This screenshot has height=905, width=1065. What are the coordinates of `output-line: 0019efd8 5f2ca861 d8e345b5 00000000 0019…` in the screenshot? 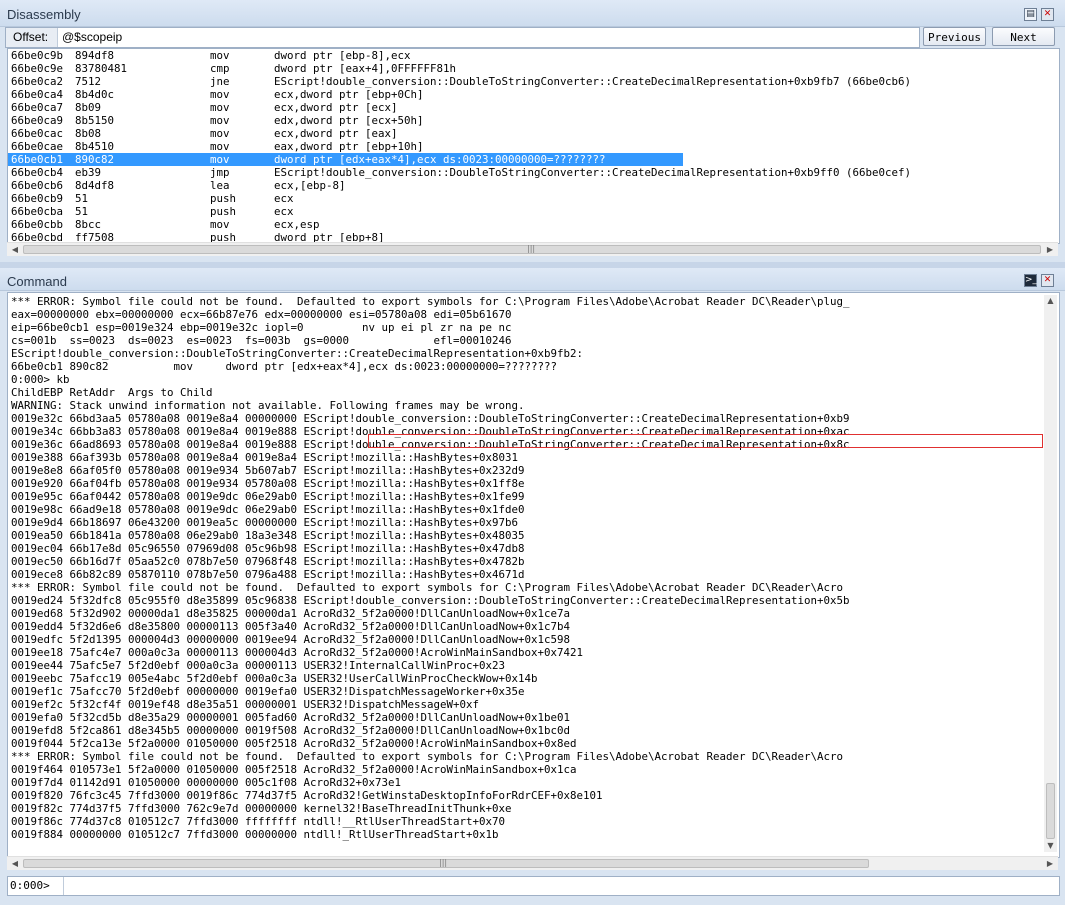 It's located at (291, 730).